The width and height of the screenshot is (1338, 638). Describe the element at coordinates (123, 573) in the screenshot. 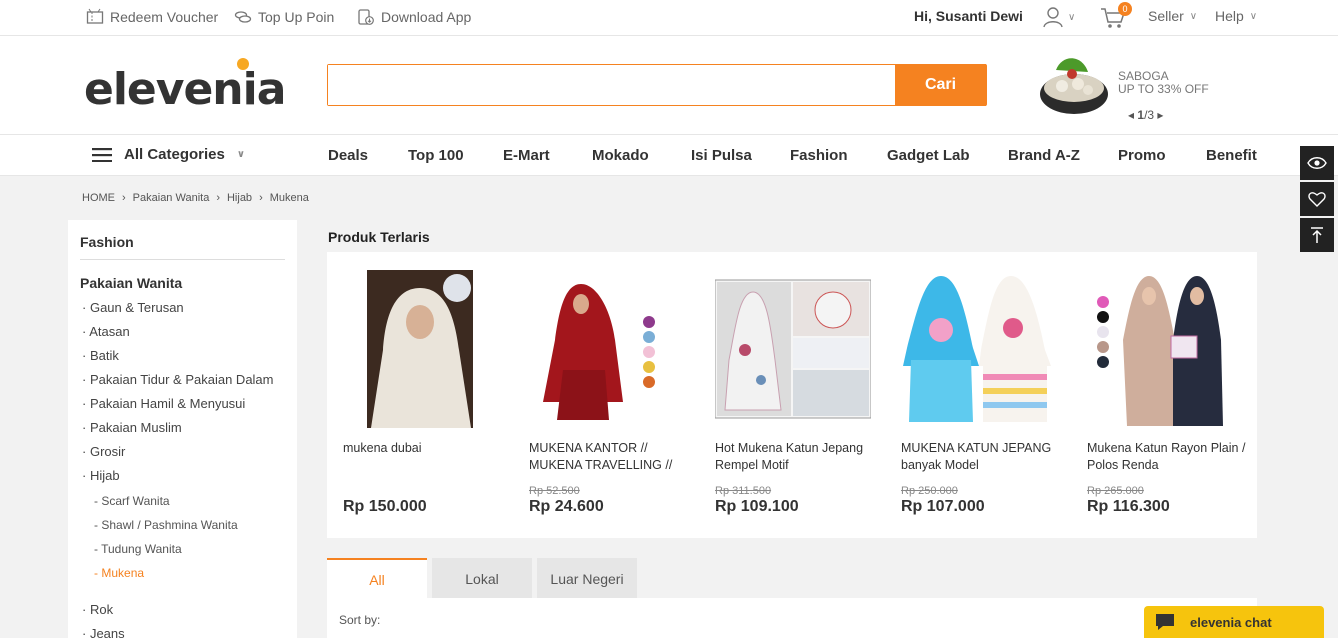

I see `sidebar-subitem-label: Mukena` at that location.